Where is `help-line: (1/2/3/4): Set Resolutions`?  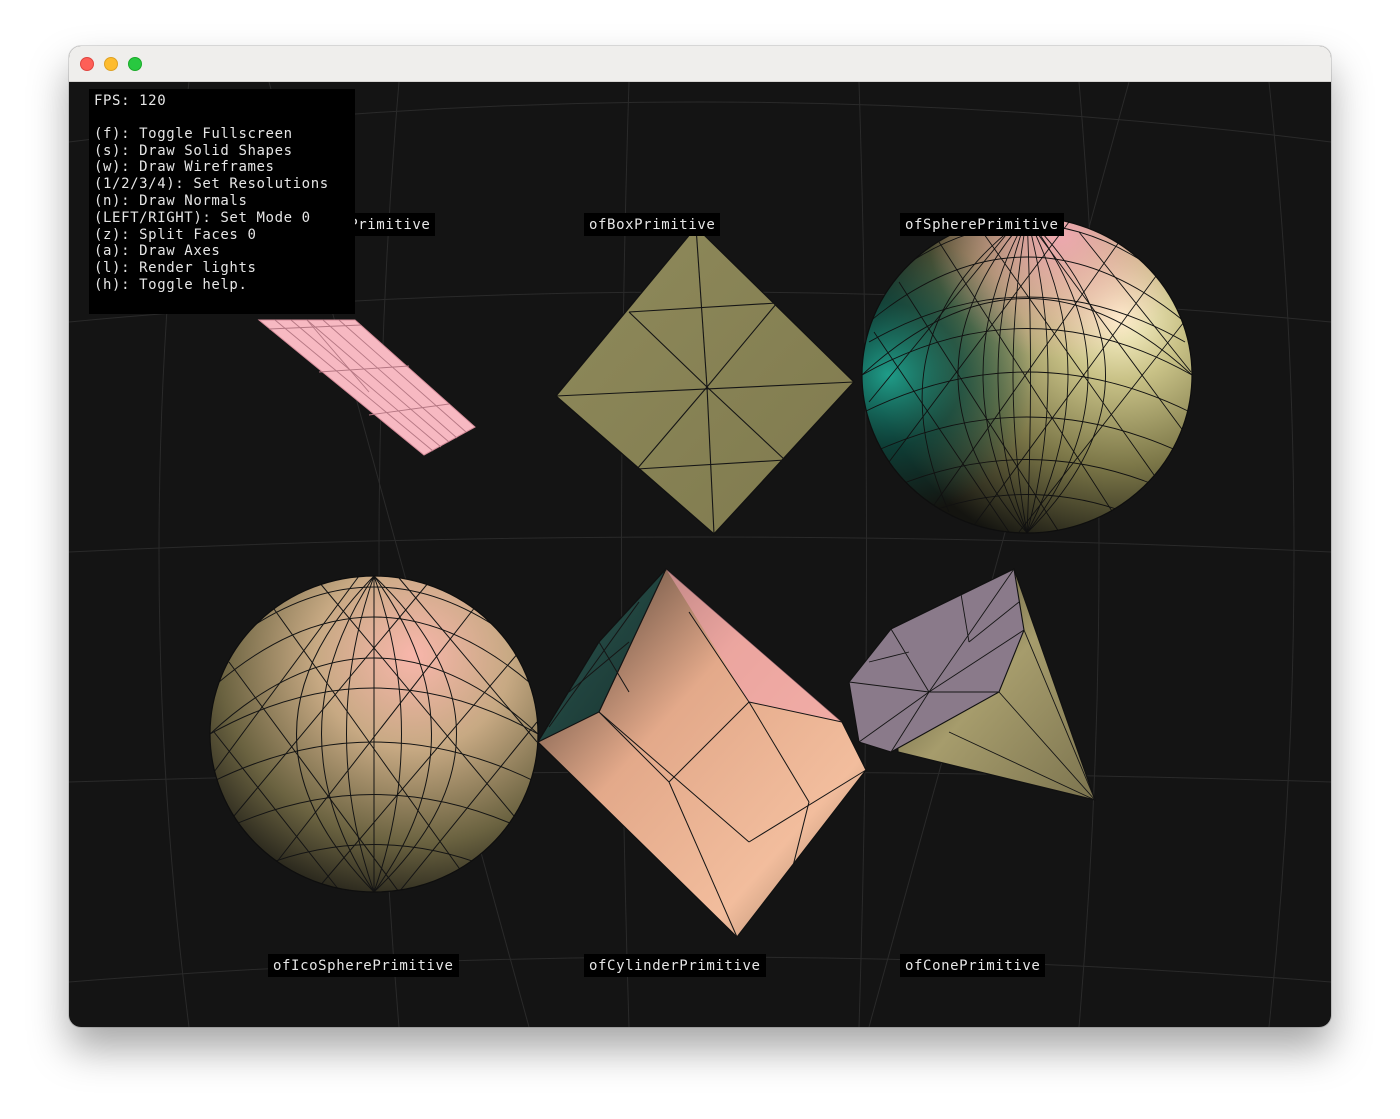
help-line: (1/2/3/4): Set Resolutions is located at coordinates (211, 184).